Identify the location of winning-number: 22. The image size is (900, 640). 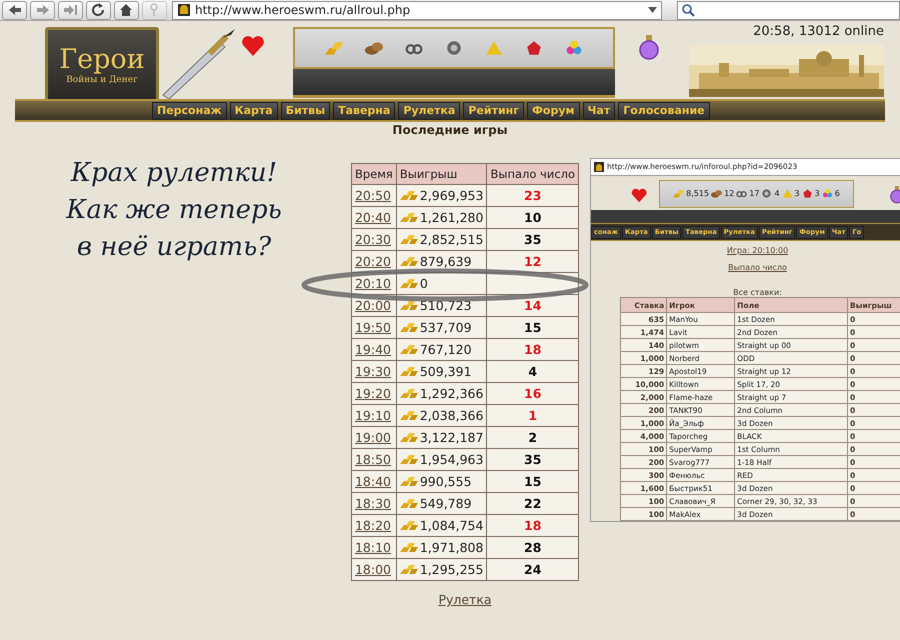
(532, 503).